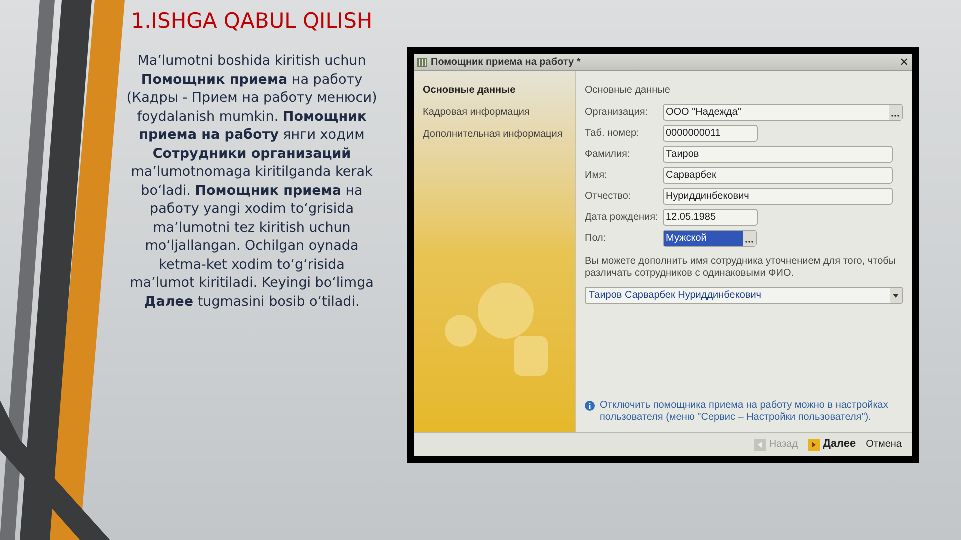  What do you see at coordinates (904, 62) in the screenshot?
I see `close-button: ✕` at bounding box center [904, 62].